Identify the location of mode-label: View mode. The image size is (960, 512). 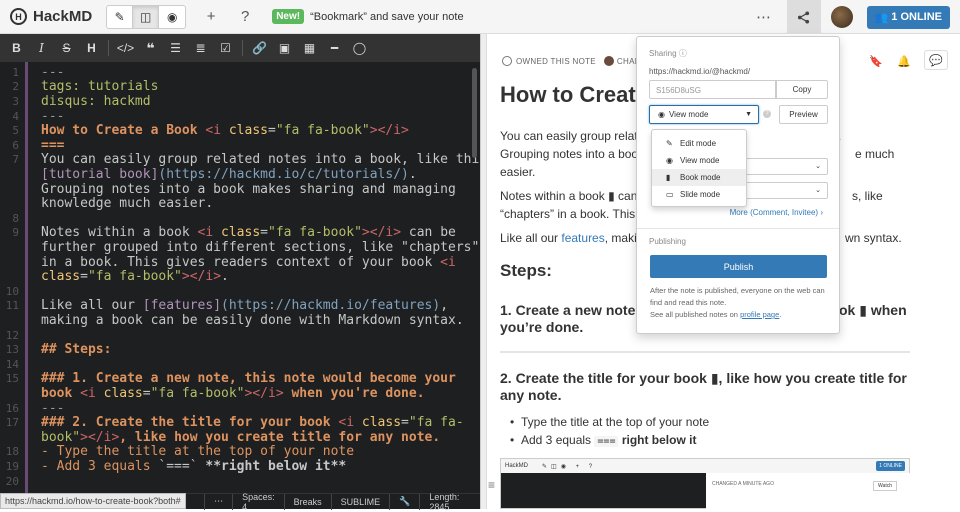
(700, 160).